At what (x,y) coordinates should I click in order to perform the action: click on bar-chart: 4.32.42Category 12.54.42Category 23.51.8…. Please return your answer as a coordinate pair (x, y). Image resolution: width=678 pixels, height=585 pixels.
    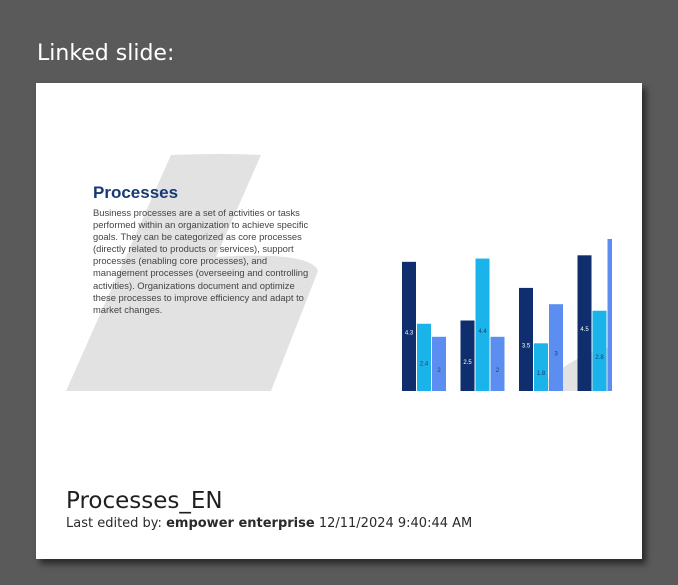
    Looking at the image, I should click on (507, 315).